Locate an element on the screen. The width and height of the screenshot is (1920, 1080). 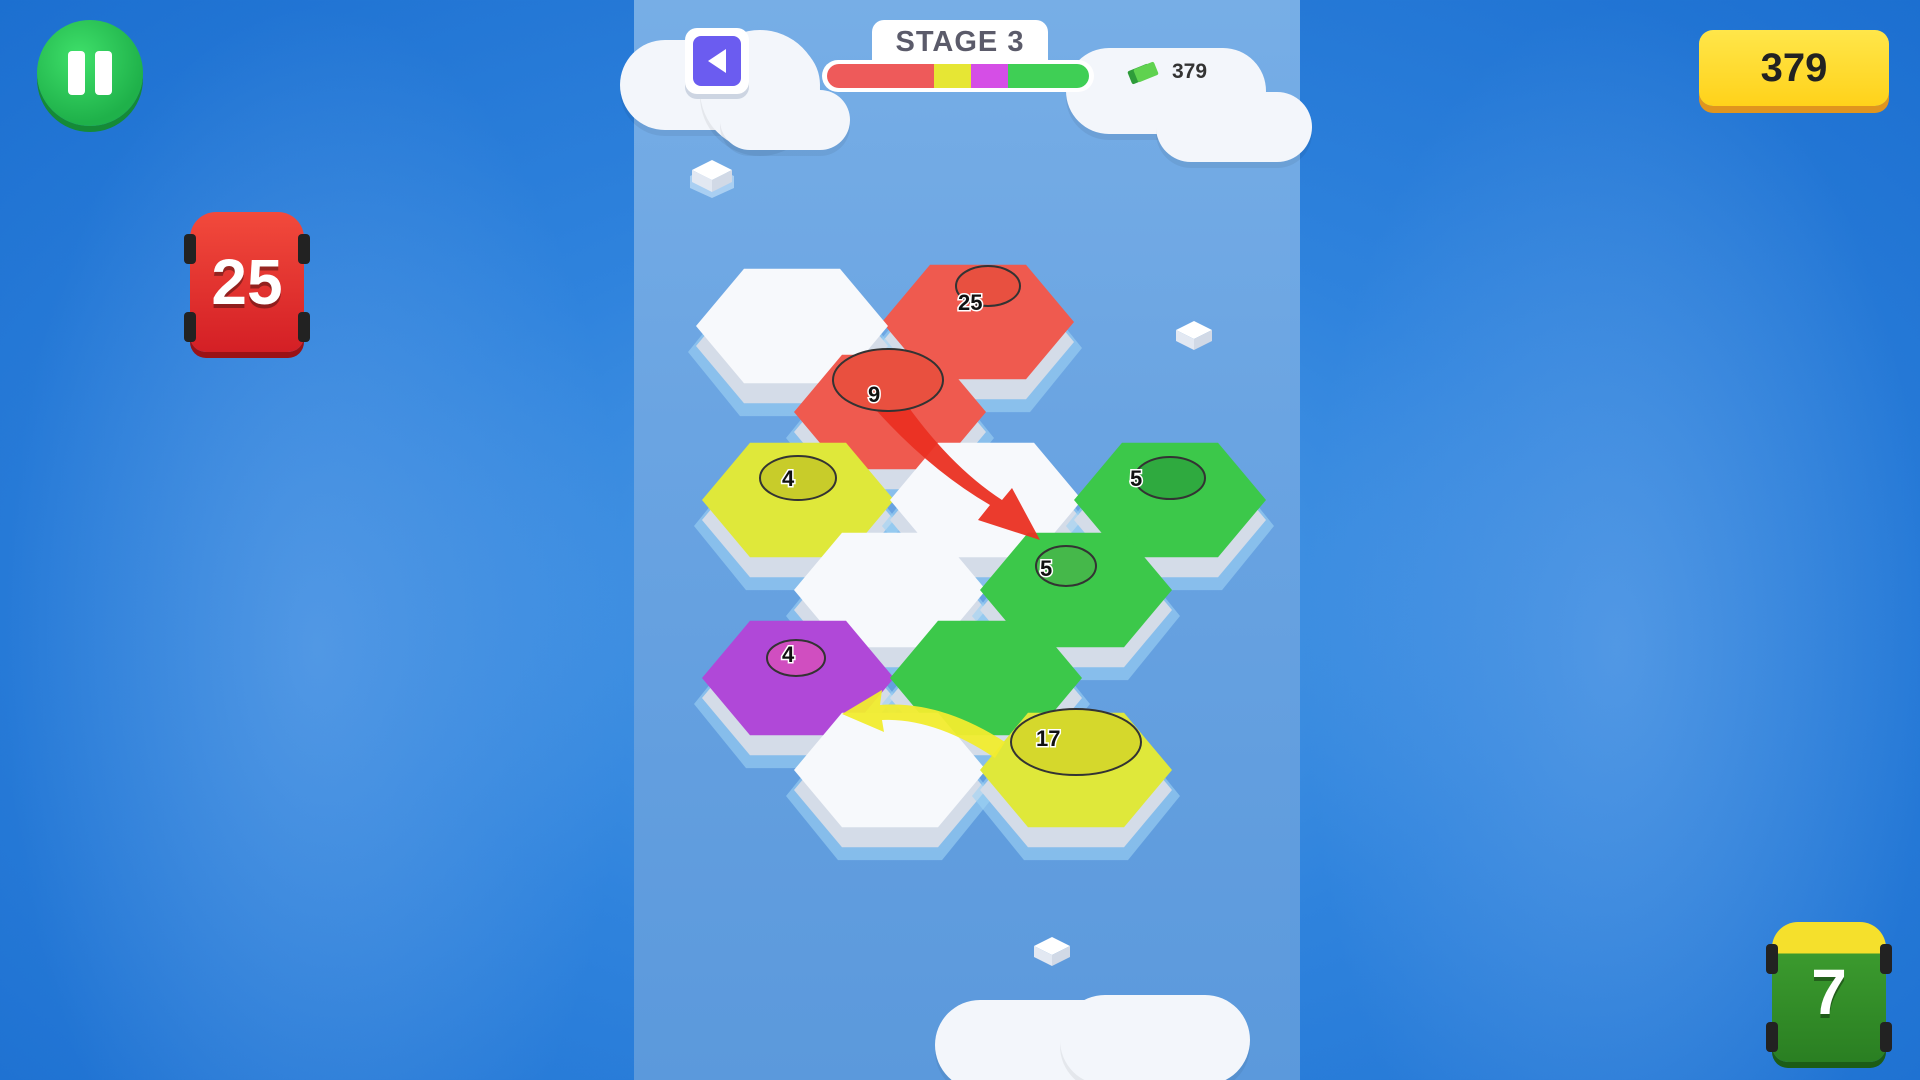
back-button is located at coordinates (717, 61).